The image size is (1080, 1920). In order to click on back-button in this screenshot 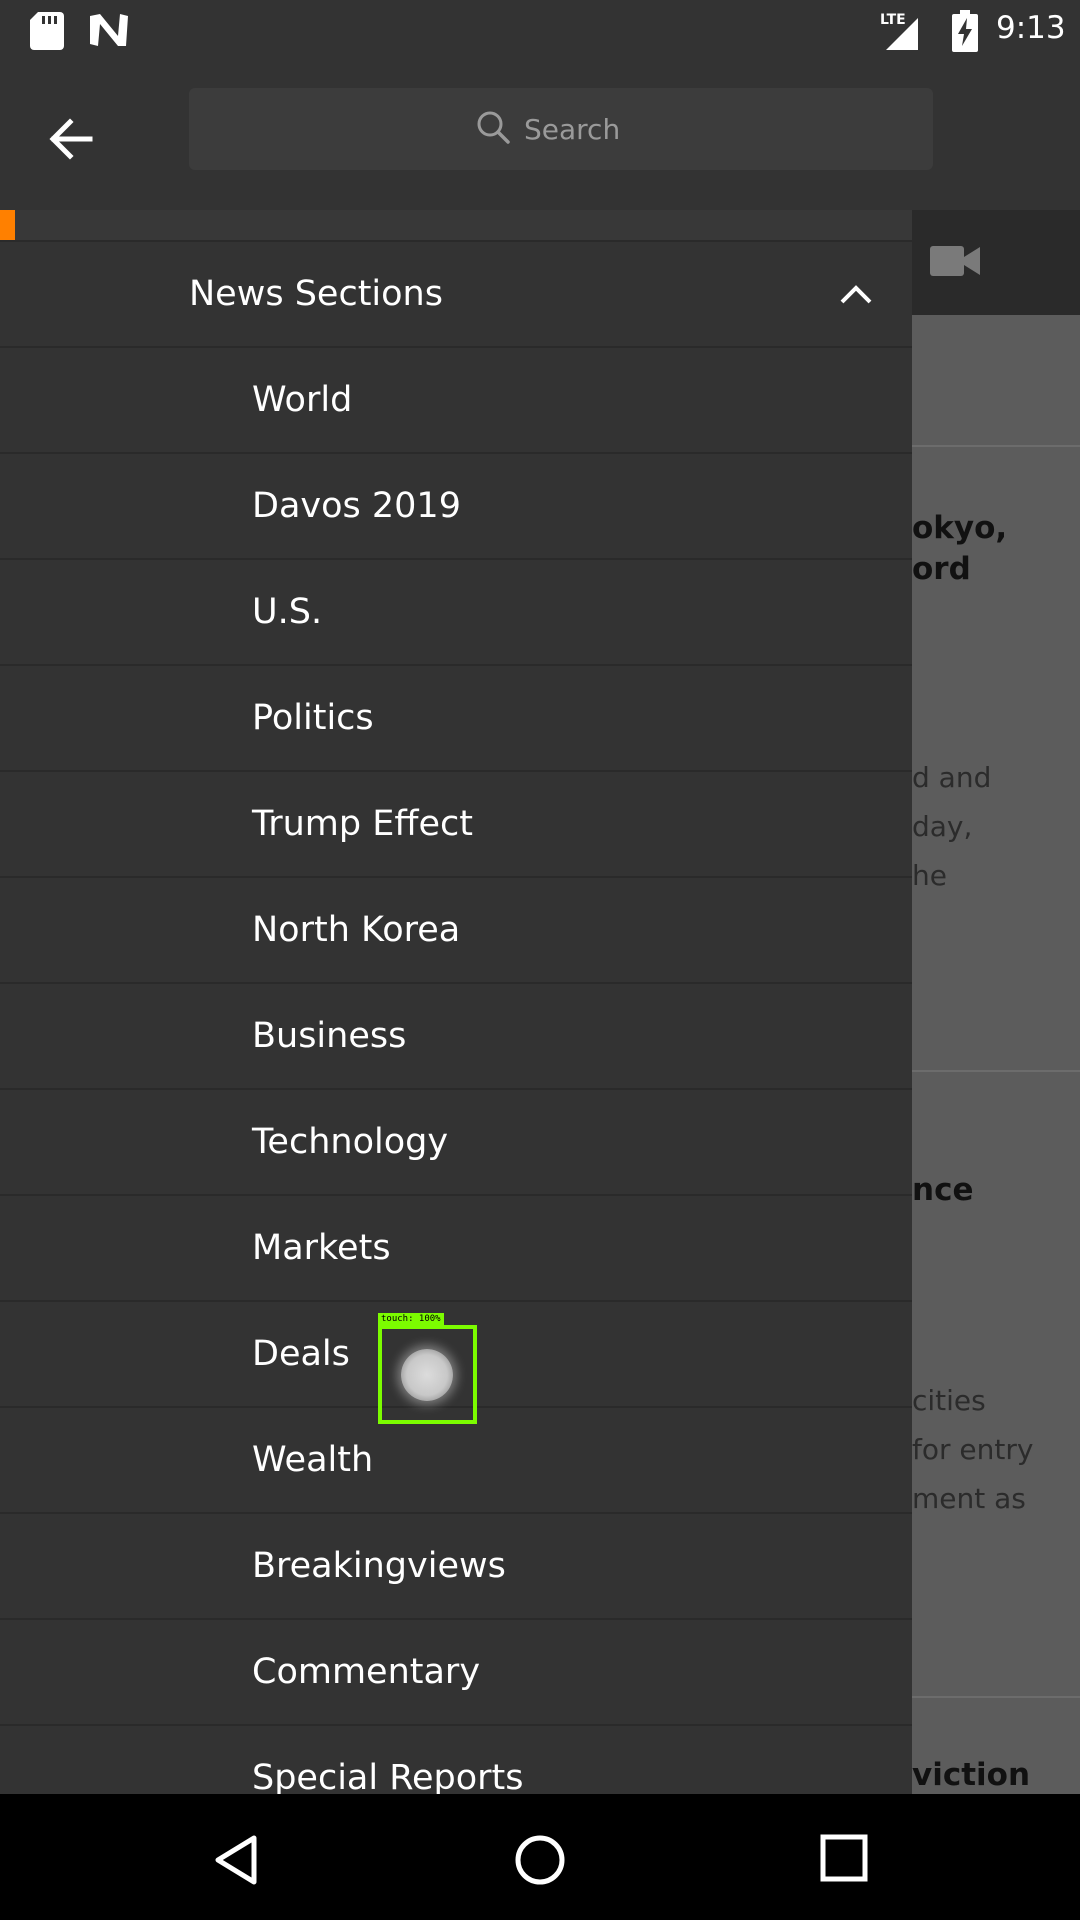, I will do `click(71, 139)`.